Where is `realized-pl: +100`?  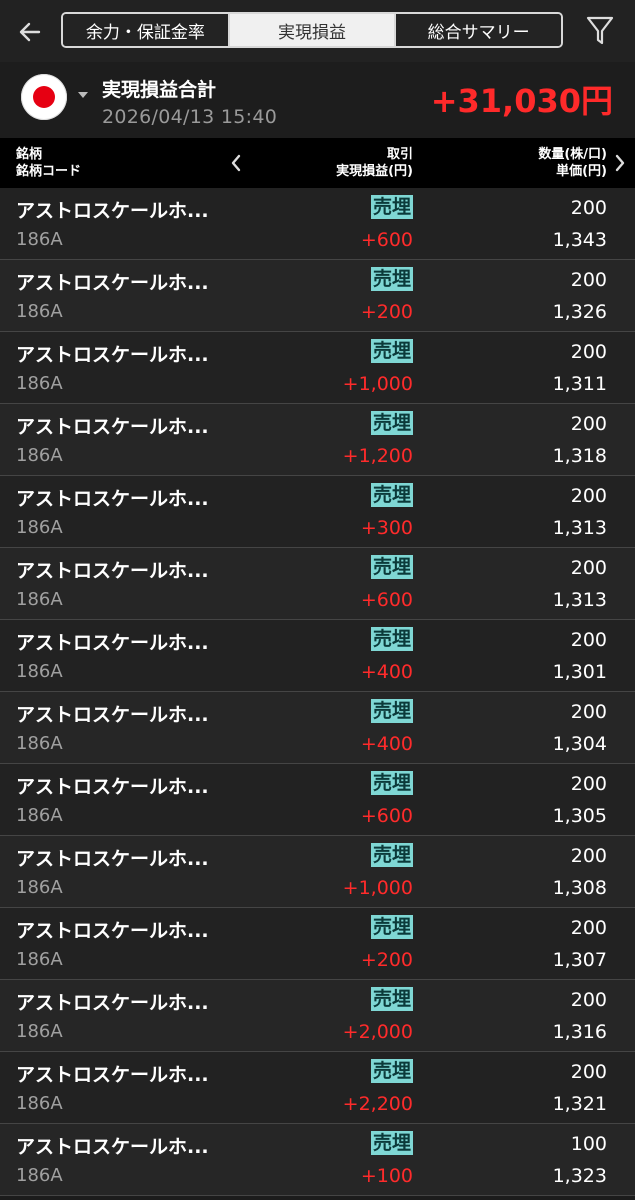 realized-pl: +100 is located at coordinates (386, 1176).